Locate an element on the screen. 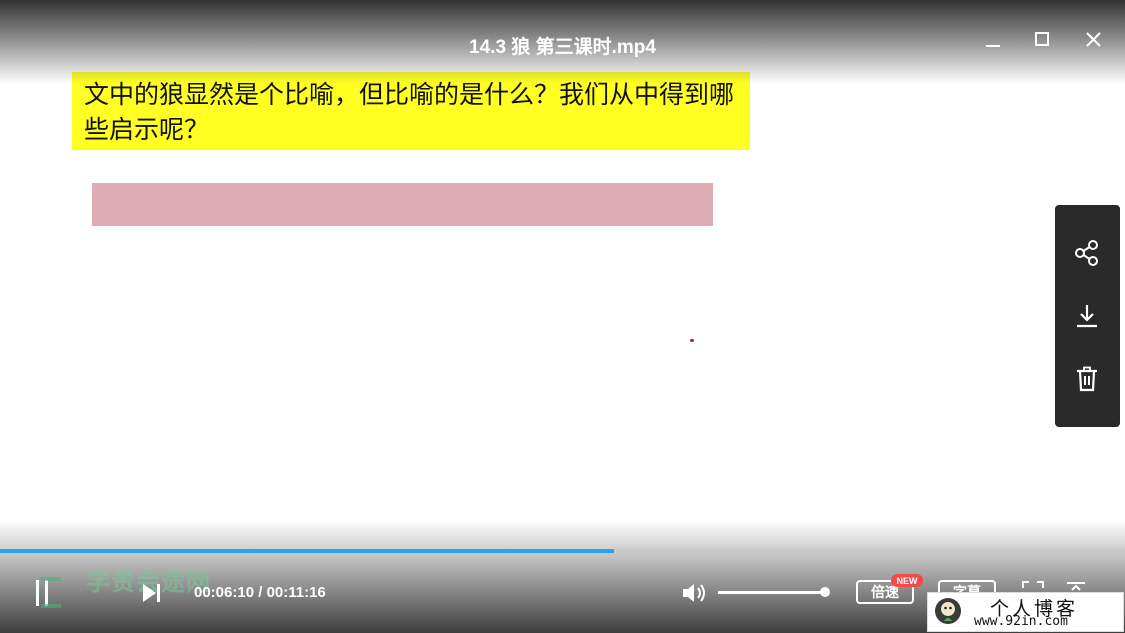  pause-icon is located at coordinates (48, 592).